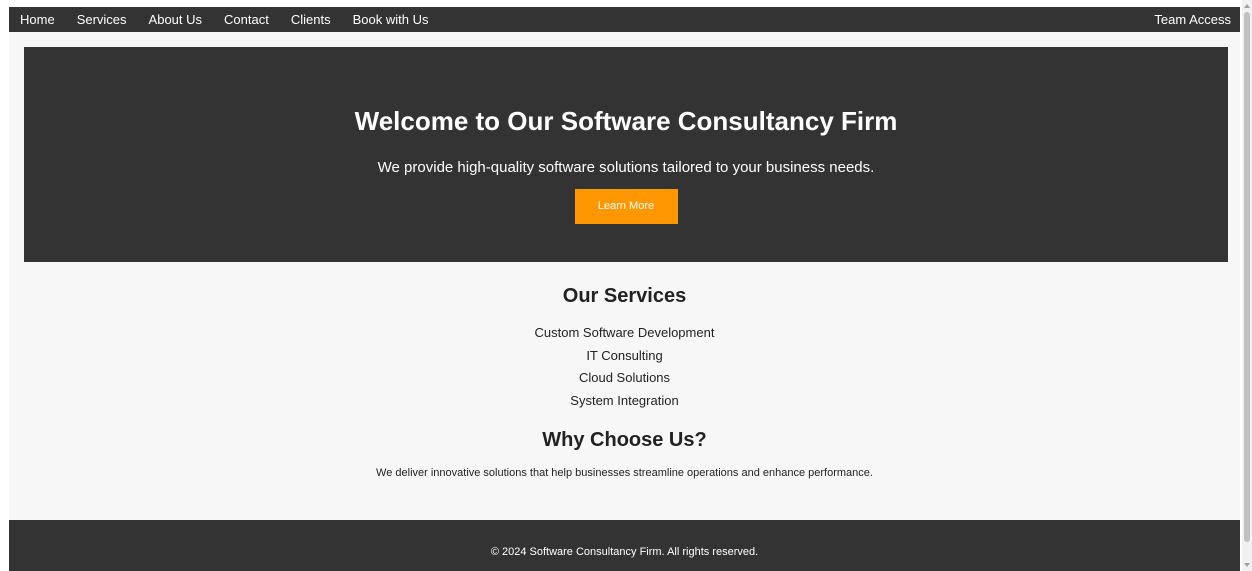 Image resolution: width=1252 pixels, height=571 pixels. What do you see at coordinates (1247, 565) in the screenshot?
I see `scroll-down-arrow-icon` at bounding box center [1247, 565].